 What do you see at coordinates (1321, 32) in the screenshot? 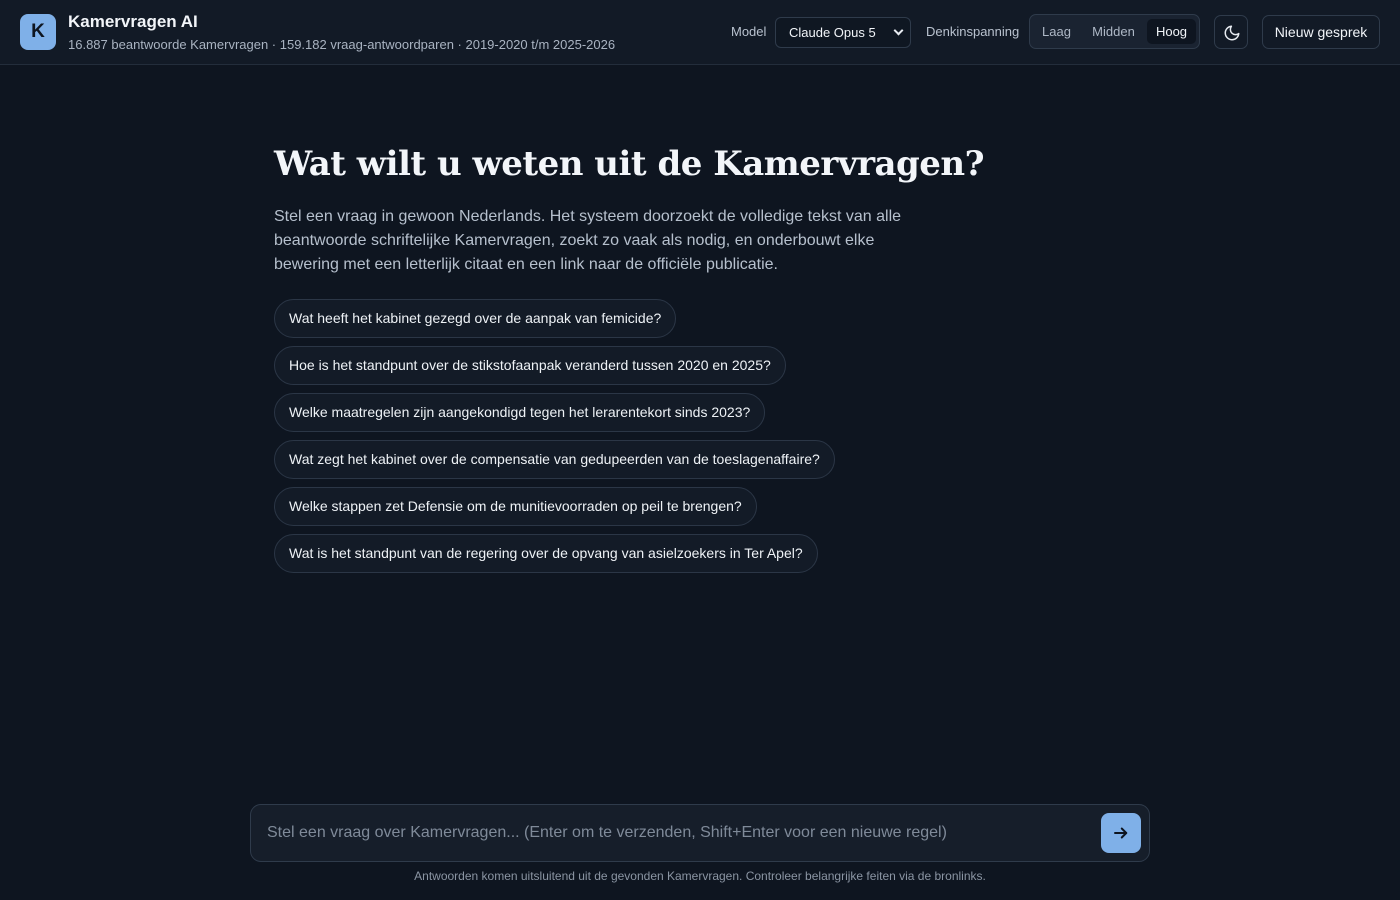
I see `new-chat-button: Nieuw gesprek` at bounding box center [1321, 32].